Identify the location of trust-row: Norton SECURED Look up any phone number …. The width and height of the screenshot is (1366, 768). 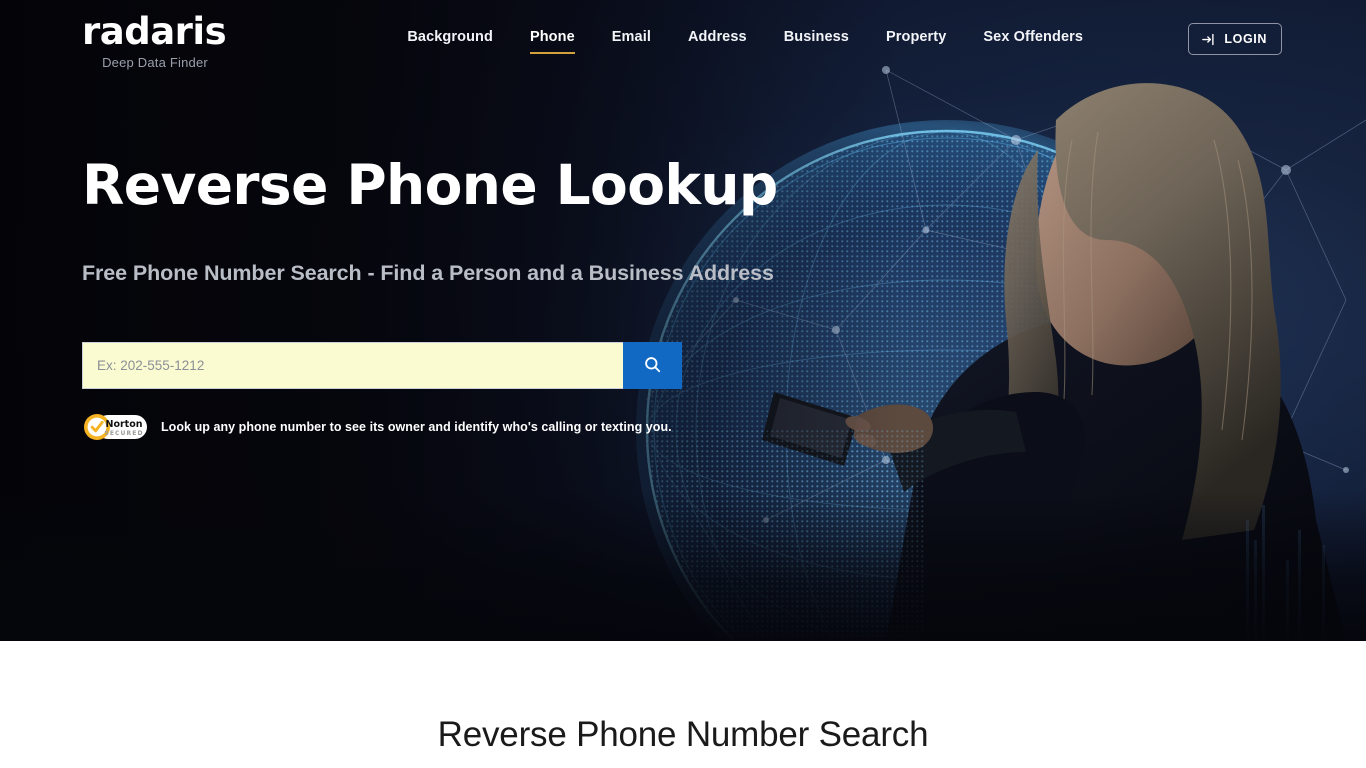
(377, 427).